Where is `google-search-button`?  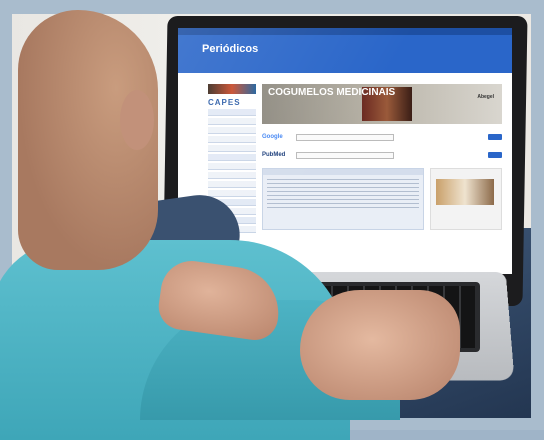
google-search-button is located at coordinates (495, 137).